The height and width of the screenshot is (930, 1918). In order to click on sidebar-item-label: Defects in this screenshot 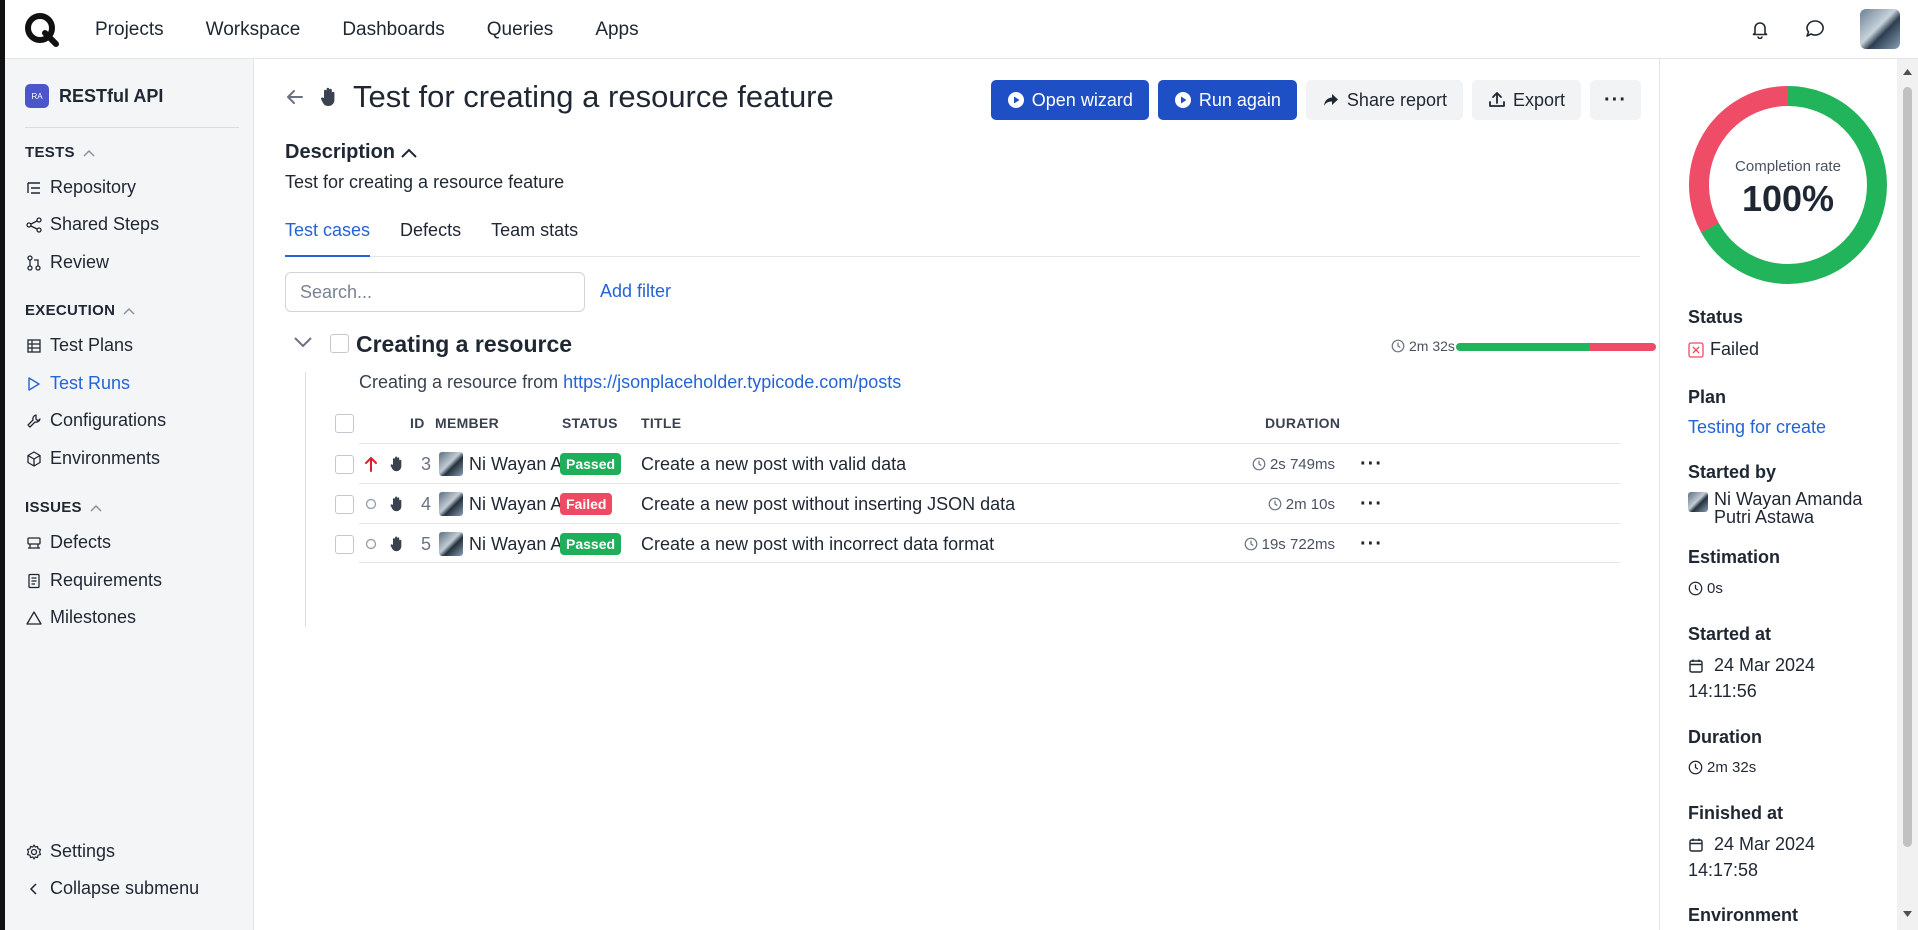, I will do `click(81, 542)`.